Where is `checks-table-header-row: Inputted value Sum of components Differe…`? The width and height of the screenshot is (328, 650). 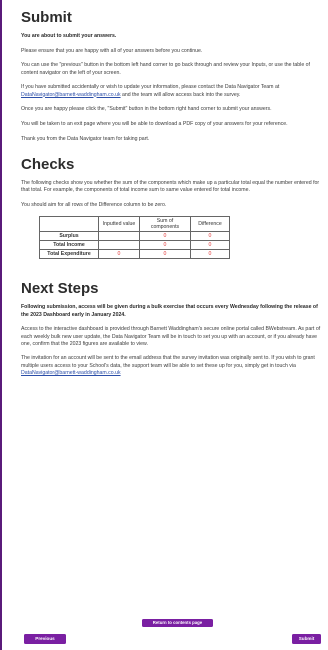
checks-table-header-row: Inputted value Sum of components Differe… is located at coordinates (134, 224).